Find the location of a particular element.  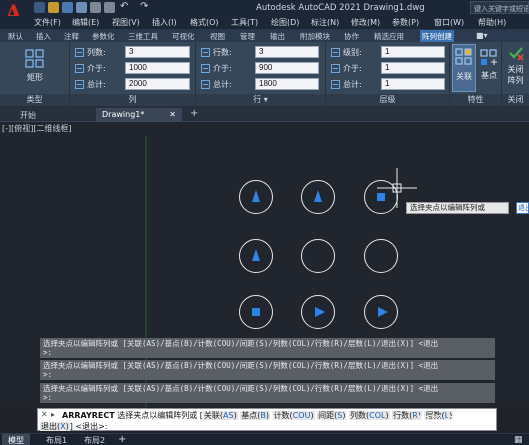

menu-dimension: 标注(N) is located at coordinates (325, 22).